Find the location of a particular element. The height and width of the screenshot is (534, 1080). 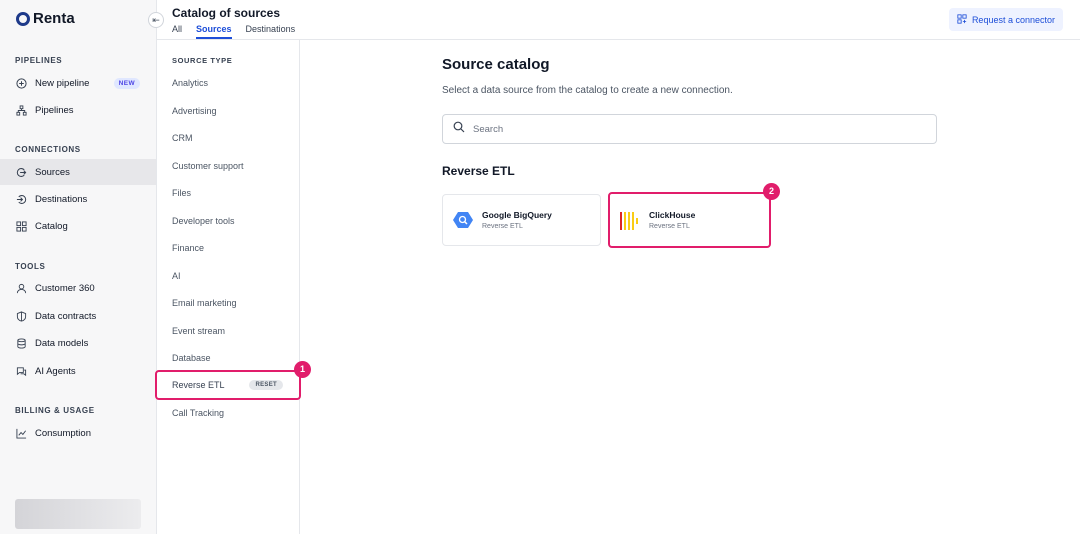

nav-item-destinations: Destinations is located at coordinates (78, 199).